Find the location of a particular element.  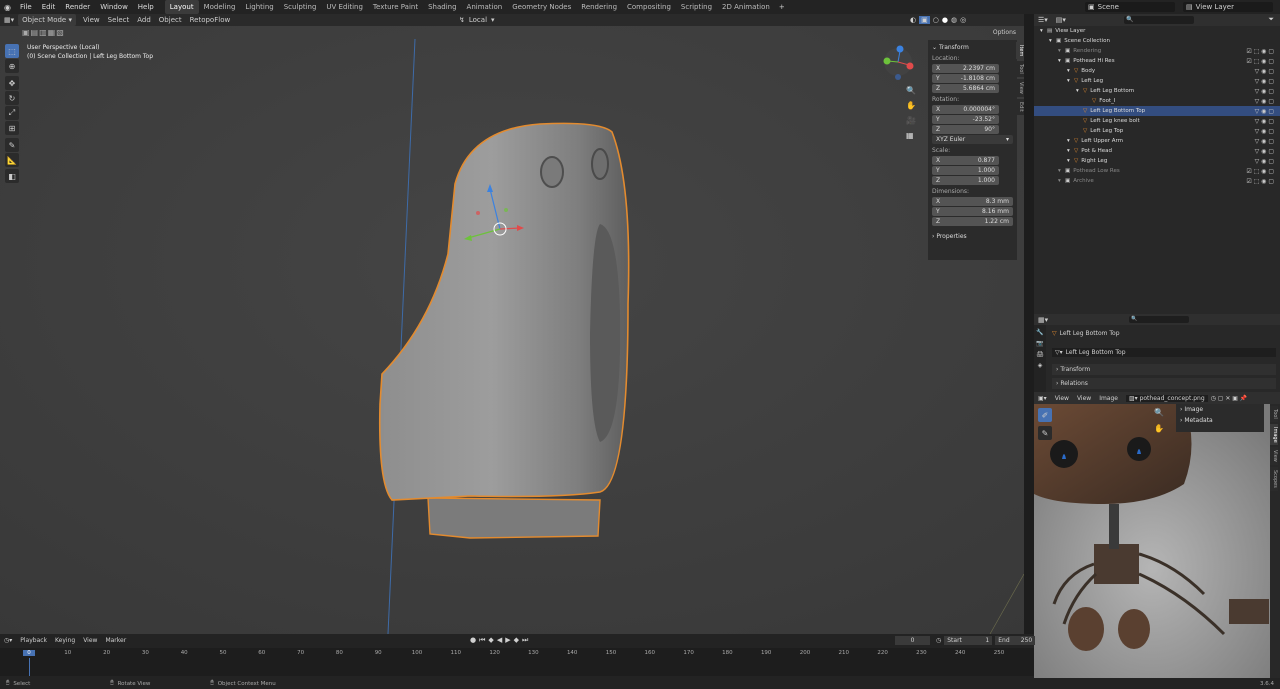

relations-section: › Relations is located at coordinates (1164, 383).